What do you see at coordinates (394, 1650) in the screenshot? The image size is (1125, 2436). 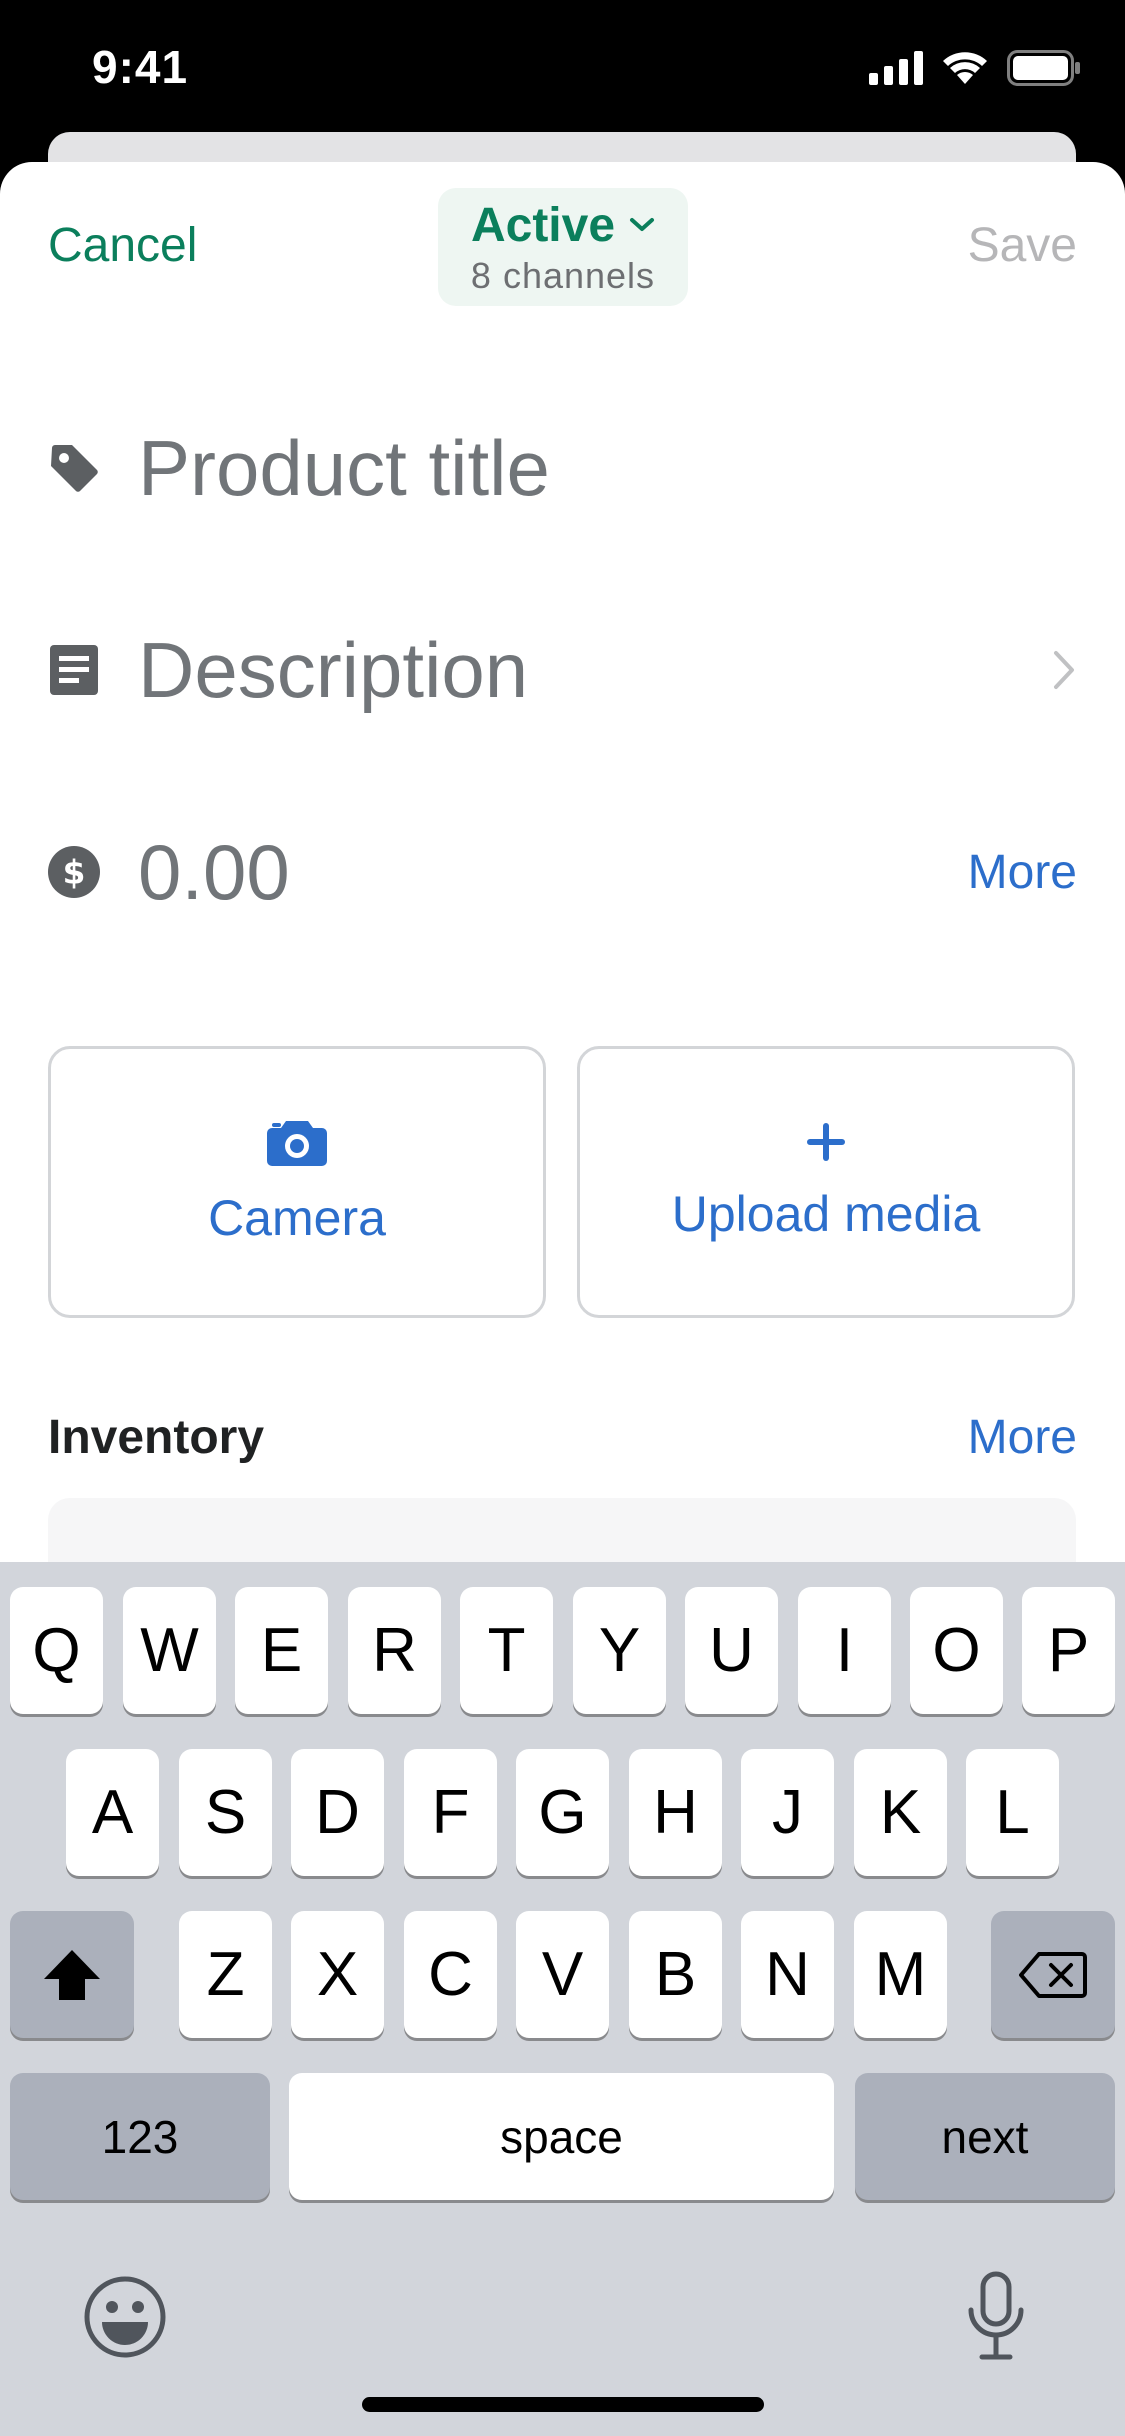 I see `key-r: R` at bounding box center [394, 1650].